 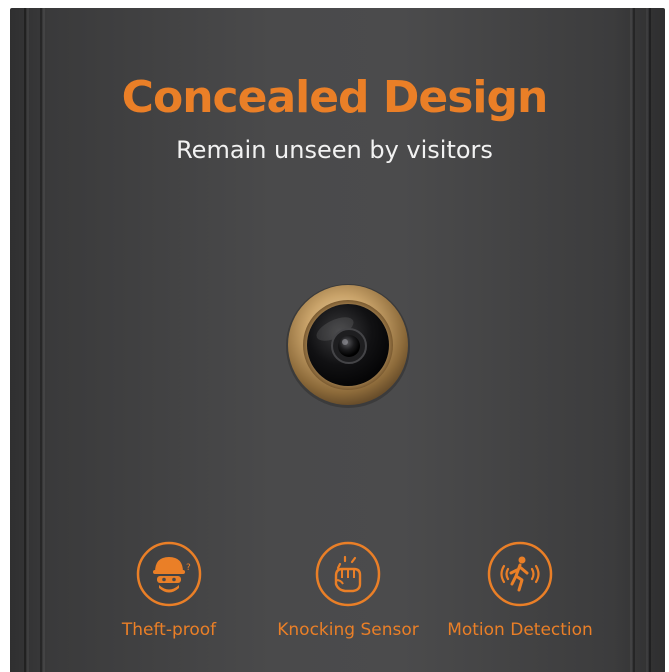 What do you see at coordinates (169, 630) in the screenshot?
I see `feature-label: Theft-proof` at bounding box center [169, 630].